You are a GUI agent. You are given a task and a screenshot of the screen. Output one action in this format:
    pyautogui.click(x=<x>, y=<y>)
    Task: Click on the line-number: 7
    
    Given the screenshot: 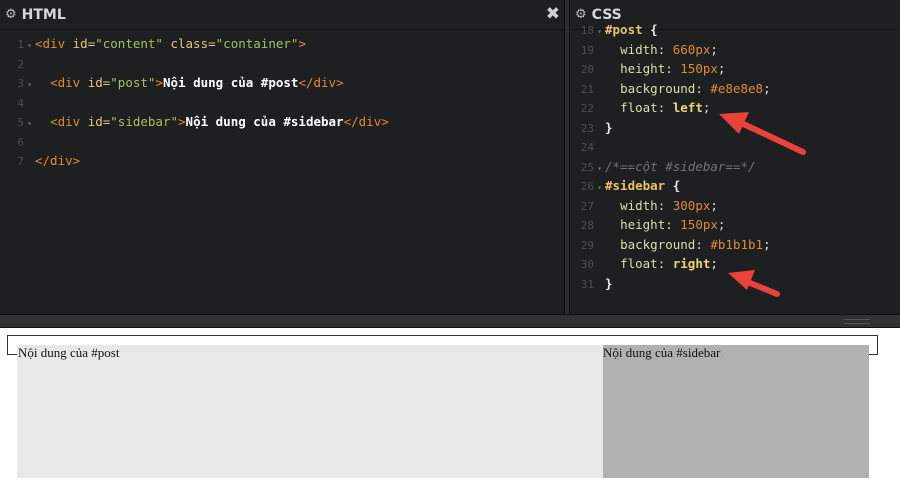 What is the action you would take?
    pyautogui.click(x=20, y=161)
    